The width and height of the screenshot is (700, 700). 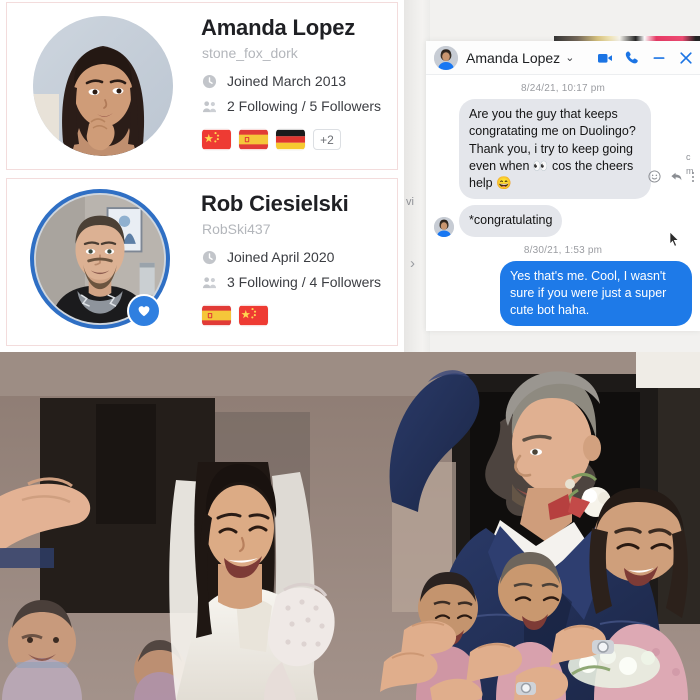 What do you see at coordinates (632, 58) in the screenshot?
I see `voice-call-icon` at bounding box center [632, 58].